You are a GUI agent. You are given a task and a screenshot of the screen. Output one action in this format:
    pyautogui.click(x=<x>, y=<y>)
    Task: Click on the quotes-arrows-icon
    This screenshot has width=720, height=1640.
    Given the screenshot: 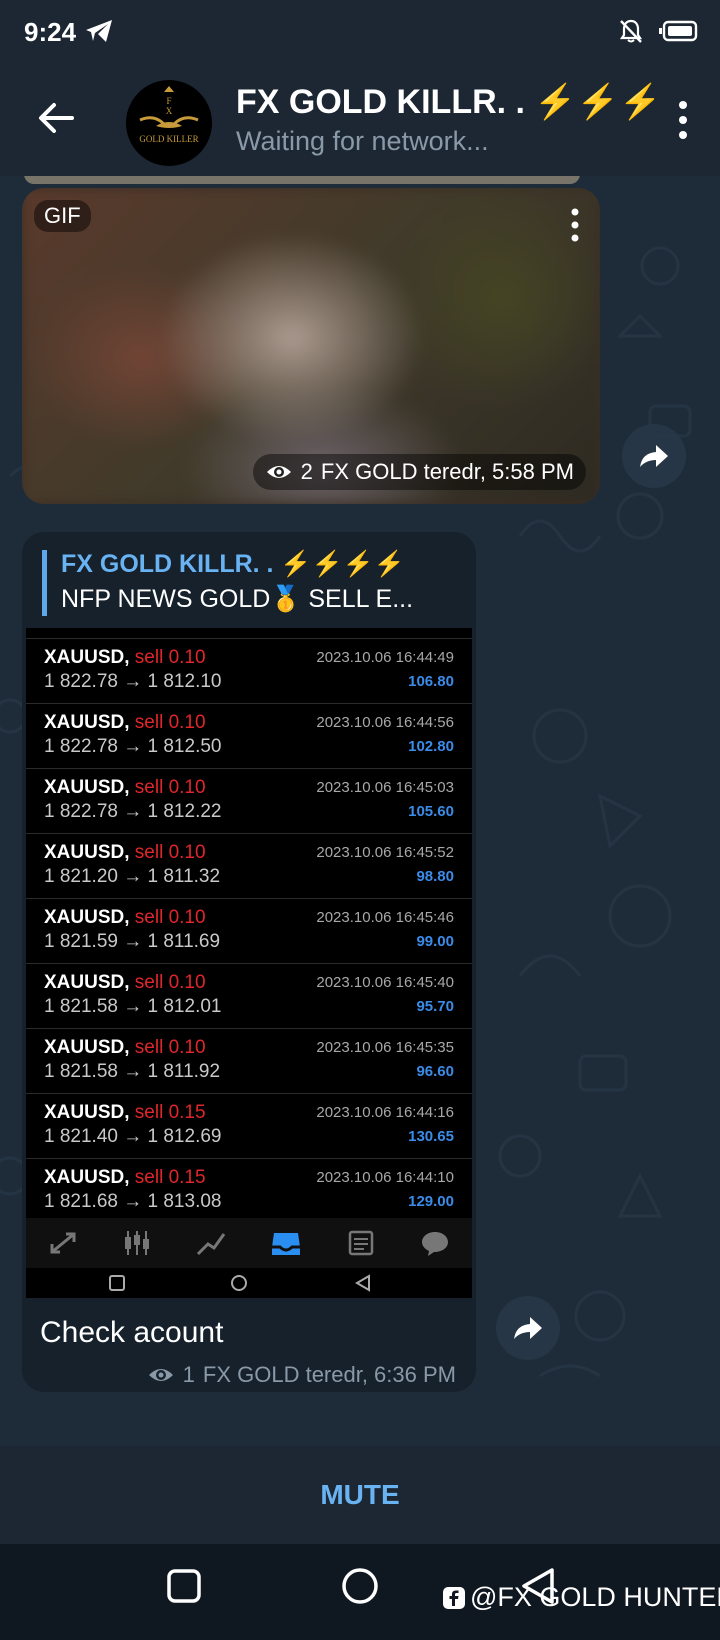 What is the action you would take?
    pyautogui.click(x=63, y=1243)
    